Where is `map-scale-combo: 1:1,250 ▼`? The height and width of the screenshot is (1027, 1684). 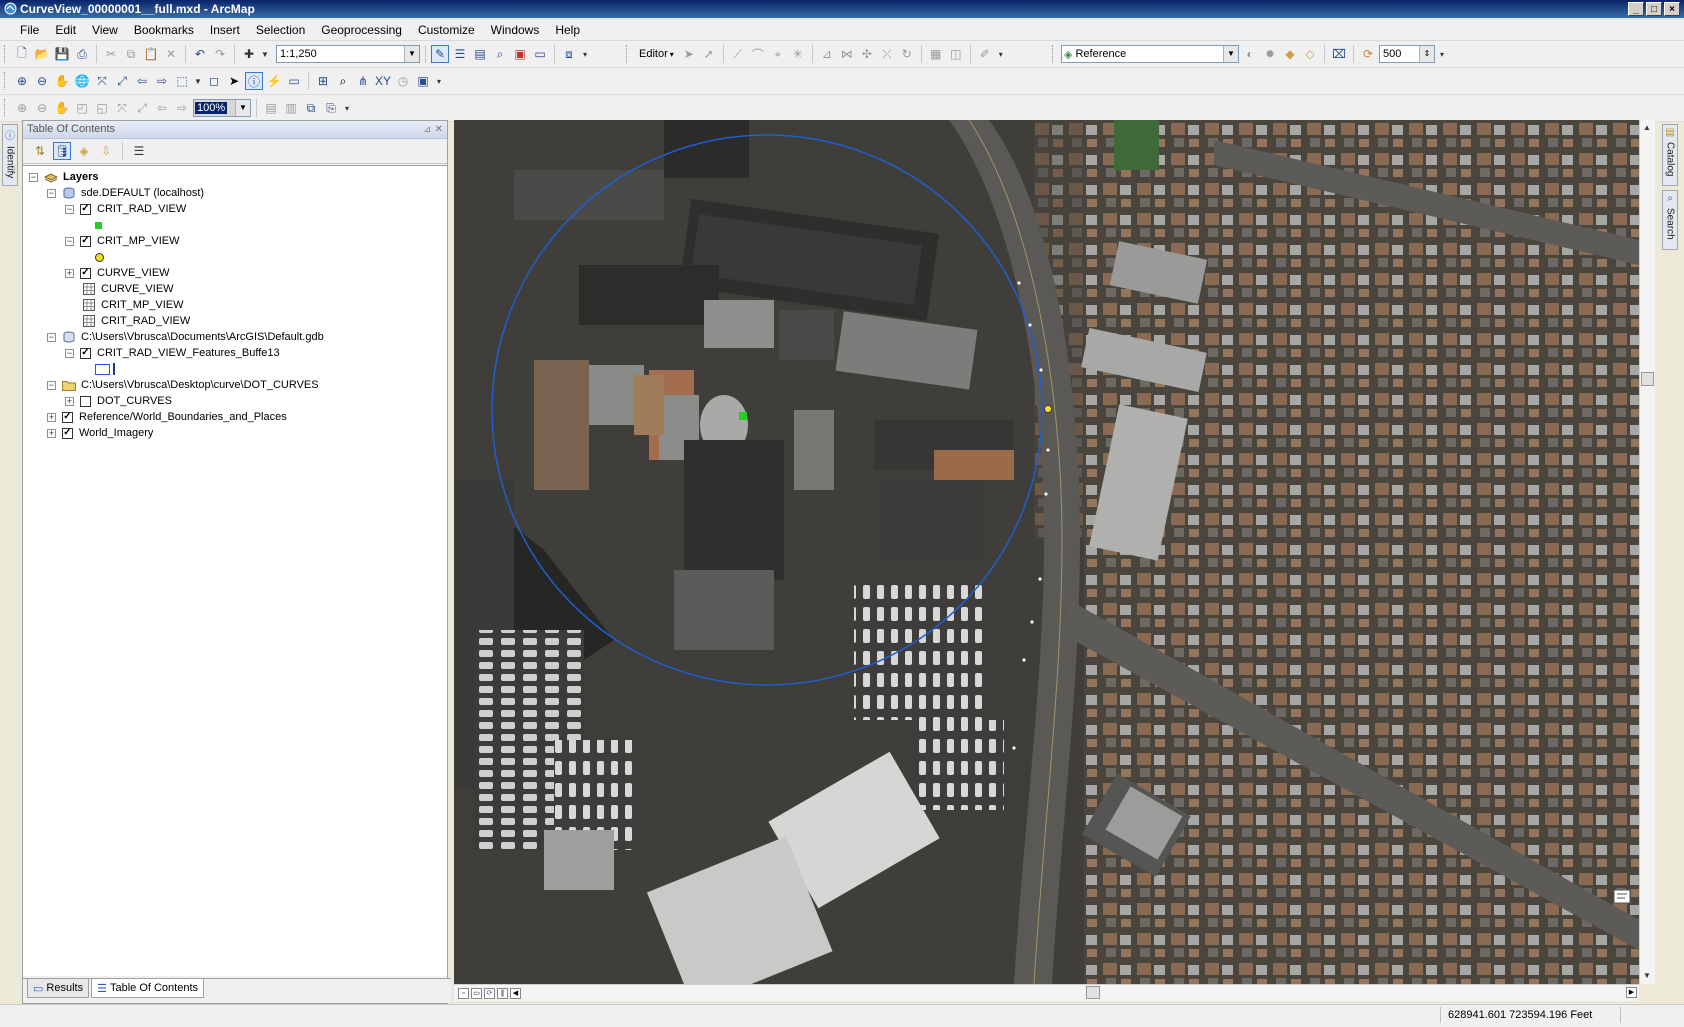
map-scale-combo: 1:1,250 ▼ is located at coordinates (348, 54).